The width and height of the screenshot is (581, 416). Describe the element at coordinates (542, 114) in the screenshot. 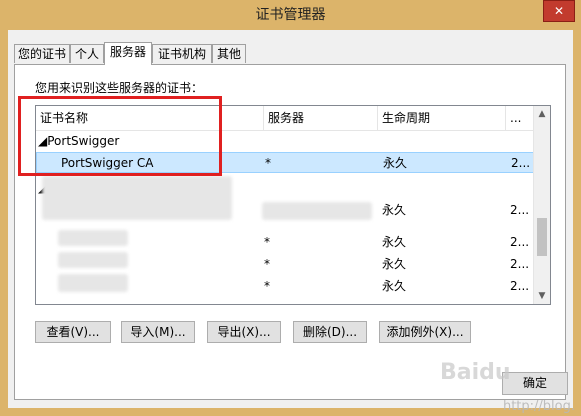

I see `scroll-up-icon: ▲` at that location.